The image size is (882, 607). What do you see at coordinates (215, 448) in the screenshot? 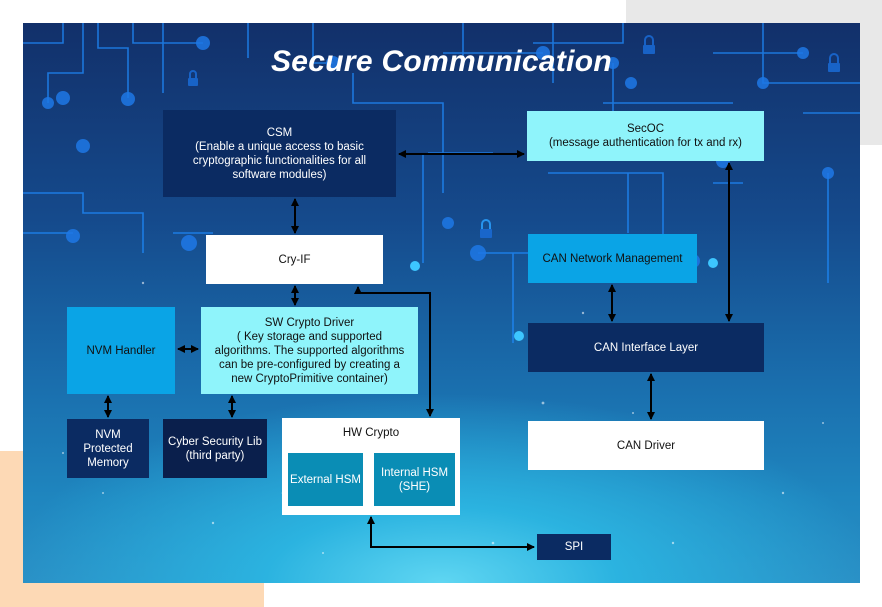
I see `cyber-security-lib-box: Cyber Security Lib (third party)` at bounding box center [215, 448].